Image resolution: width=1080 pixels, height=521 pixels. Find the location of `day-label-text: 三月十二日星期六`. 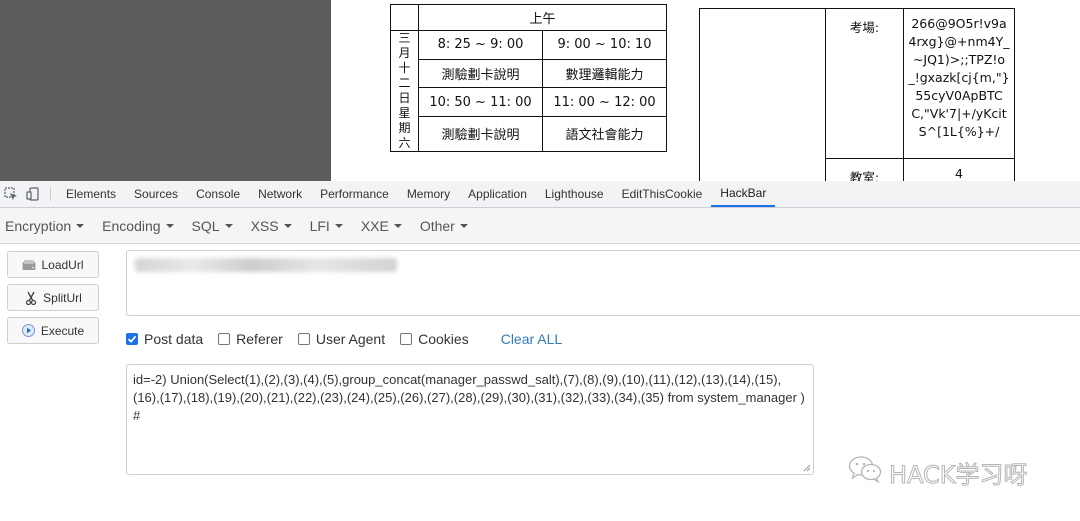

day-label-text: 三月十二日星期六 is located at coordinates (404, 90).